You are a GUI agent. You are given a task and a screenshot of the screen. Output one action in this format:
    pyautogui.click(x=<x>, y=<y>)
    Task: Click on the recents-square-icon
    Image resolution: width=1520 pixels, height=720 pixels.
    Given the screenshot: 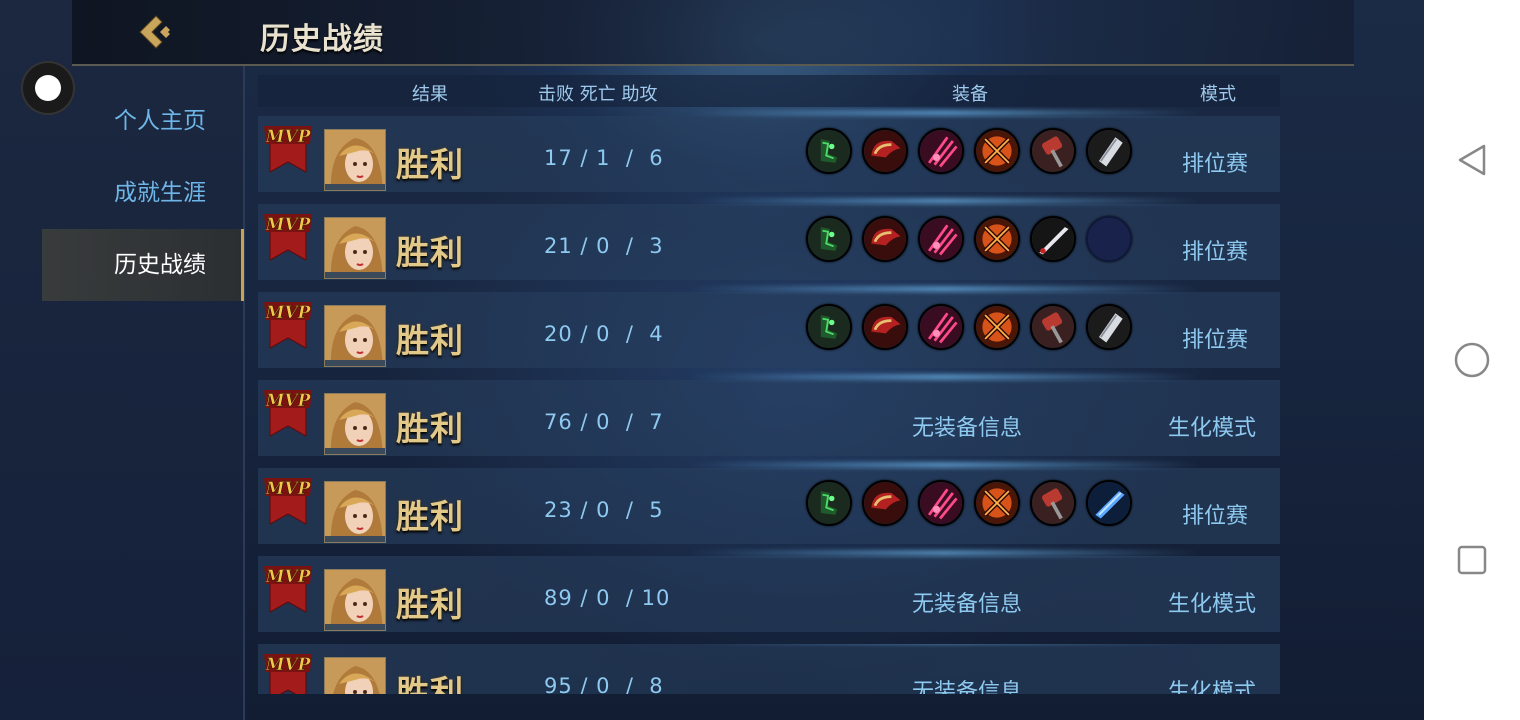 What is the action you would take?
    pyautogui.click(x=1472, y=560)
    